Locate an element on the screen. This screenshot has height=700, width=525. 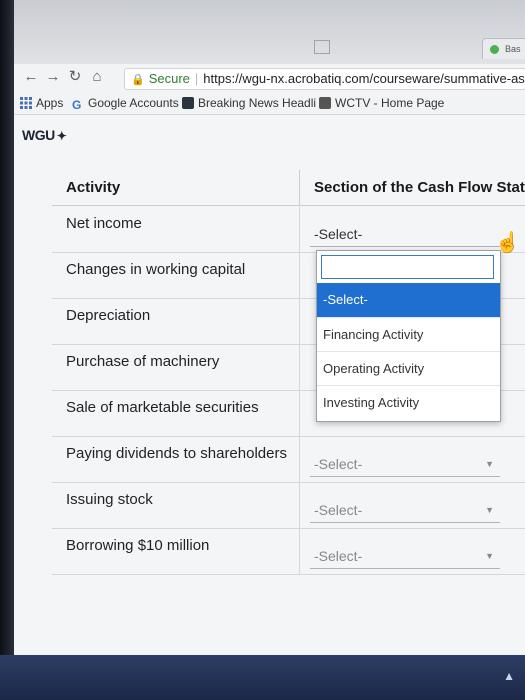
tab-title: Bas is located at coordinates (513, 49).